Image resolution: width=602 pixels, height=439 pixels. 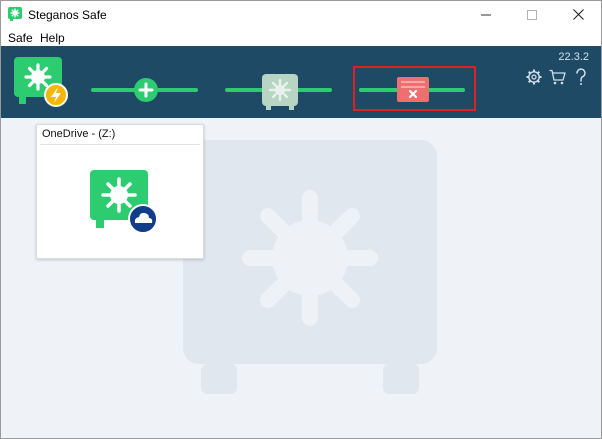 What do you see at coordinates (146, 90) in the screenshot?
I see `add-safe-icon` at bounding box center [146, 90].